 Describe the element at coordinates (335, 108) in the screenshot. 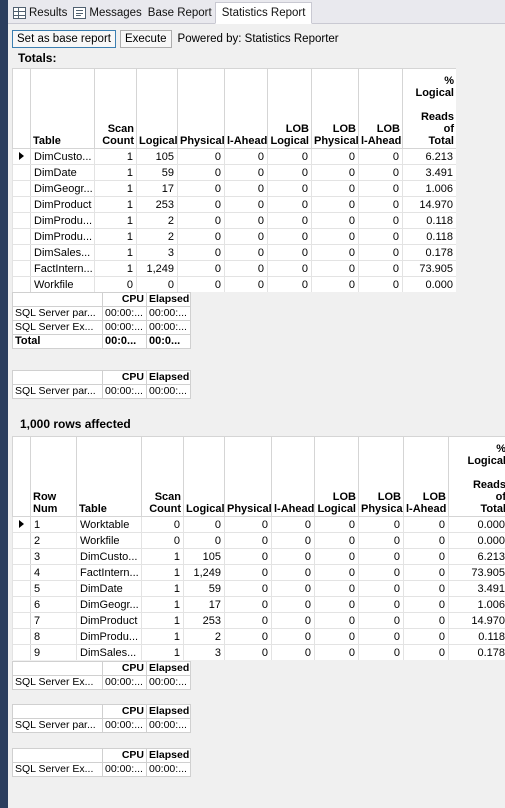

I see `column-header: LOB Physical` at that location.